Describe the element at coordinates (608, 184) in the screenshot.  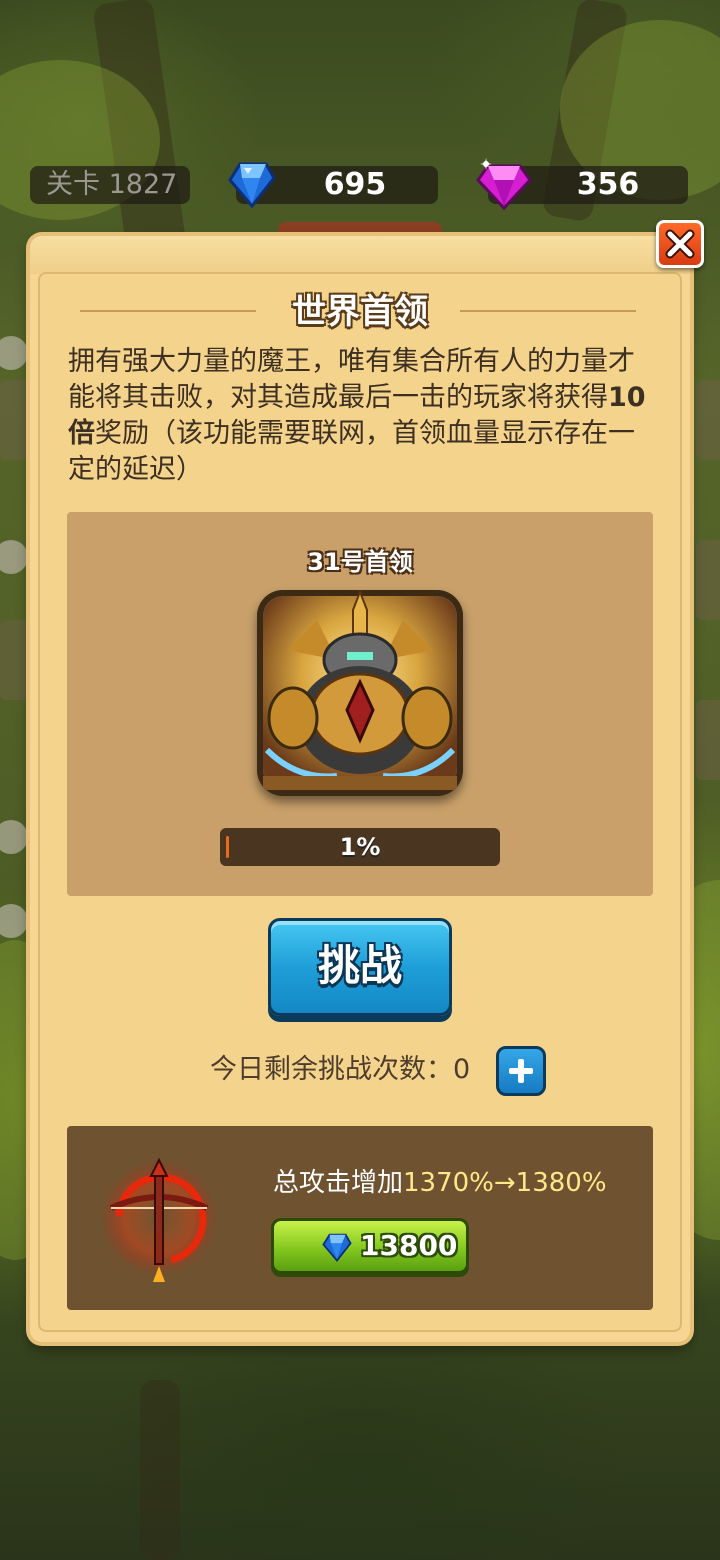
I see `gem-count: 356` at that location.